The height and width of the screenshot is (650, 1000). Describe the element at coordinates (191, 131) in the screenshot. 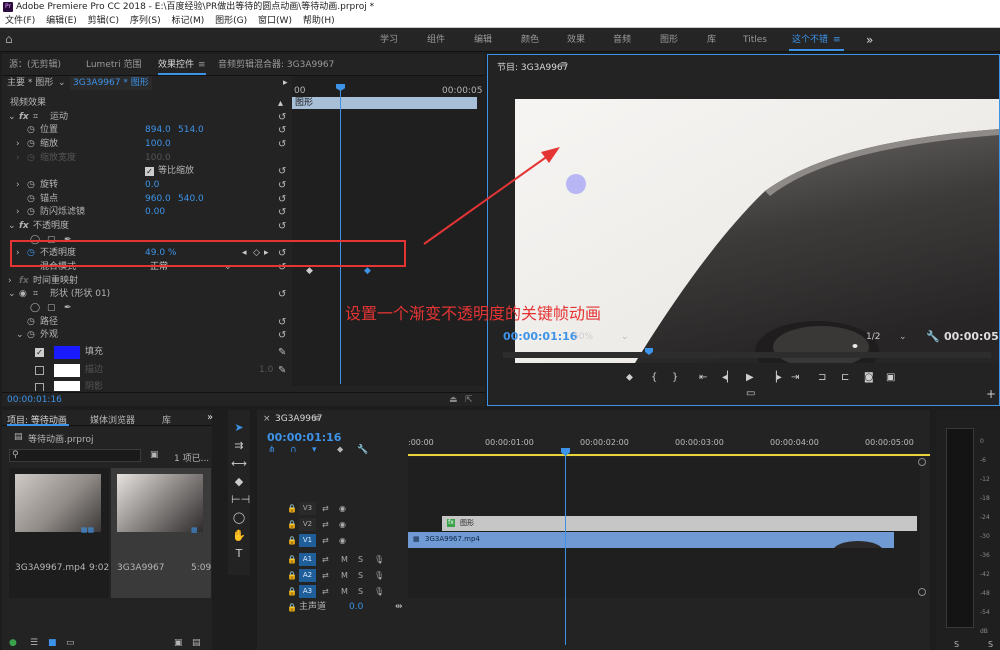

I see `position-y-value: 514.0` at that location.